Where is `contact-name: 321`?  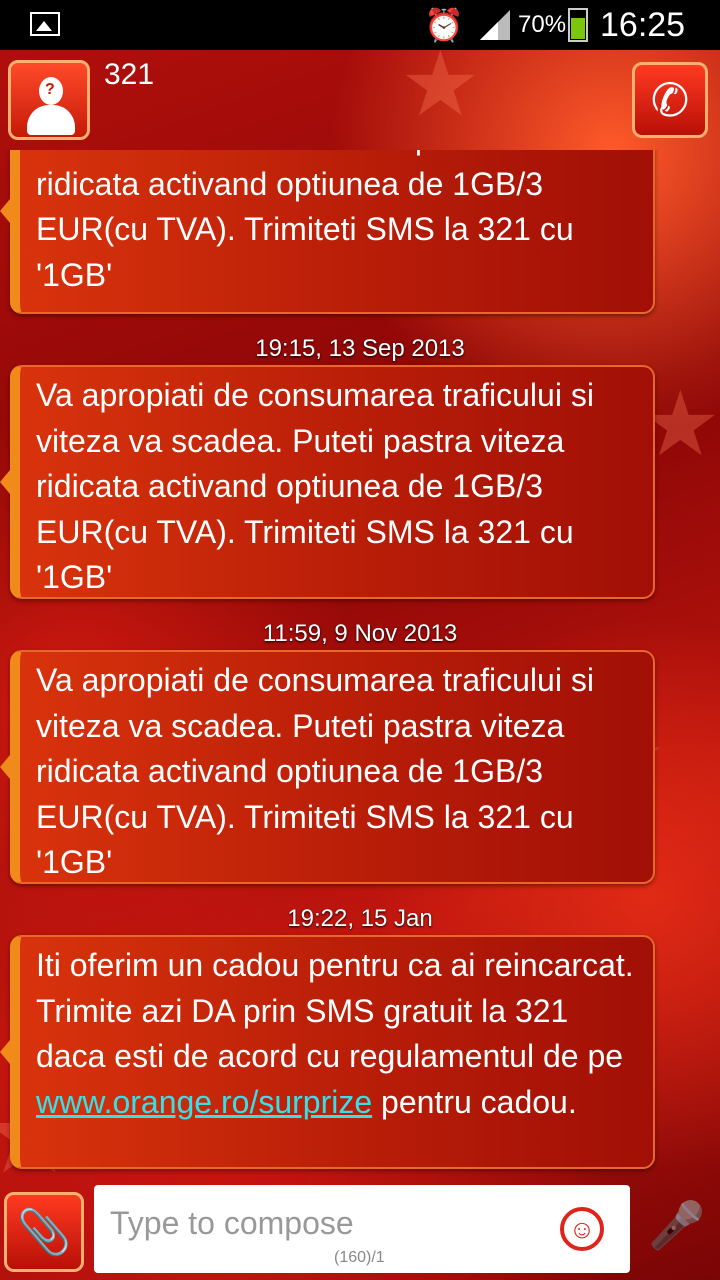 contact-name: 321 is located at coordinates (129, 74).